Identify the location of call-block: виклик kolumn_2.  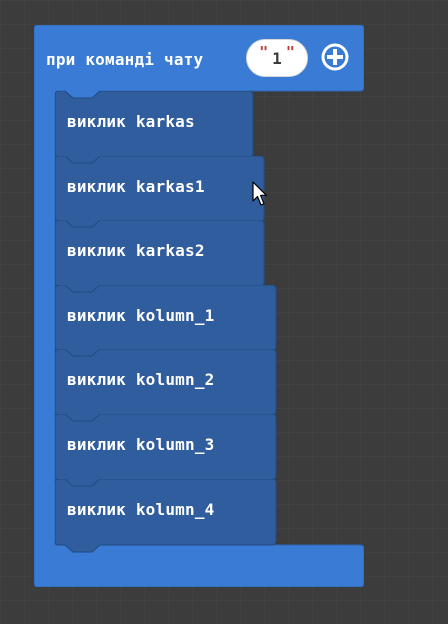
(166, 386).